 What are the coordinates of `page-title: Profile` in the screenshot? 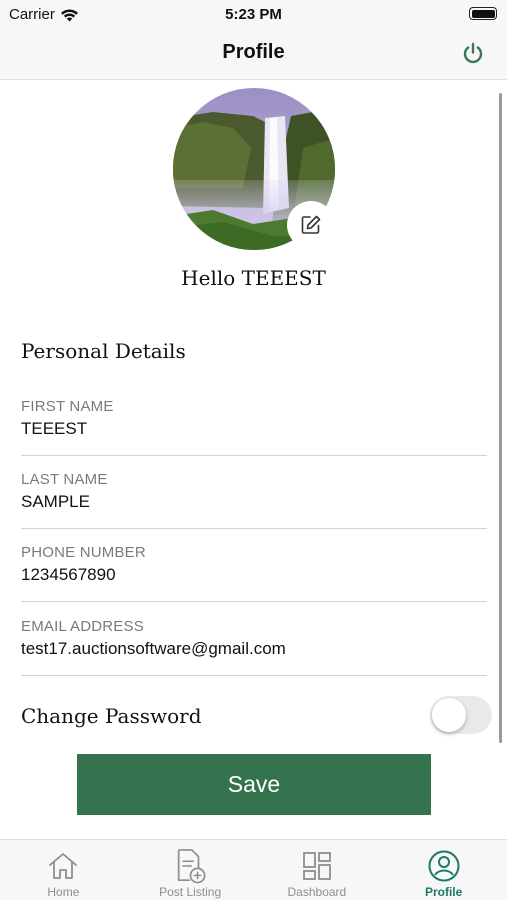 It's located at (253, 52).